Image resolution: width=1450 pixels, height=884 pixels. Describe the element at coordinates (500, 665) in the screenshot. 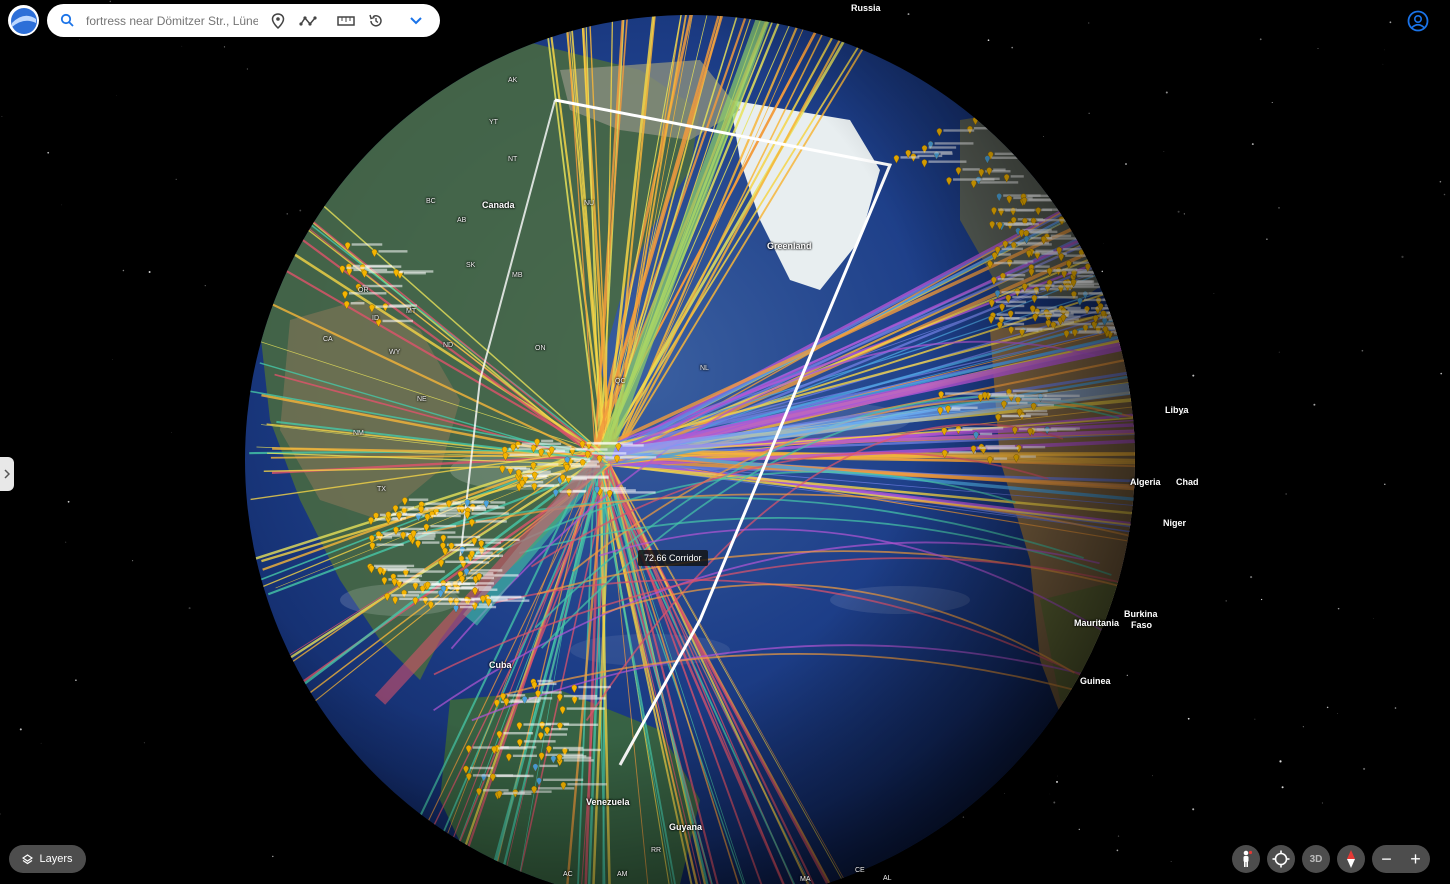

I see `map-label-cuba: Cuba` at that location.